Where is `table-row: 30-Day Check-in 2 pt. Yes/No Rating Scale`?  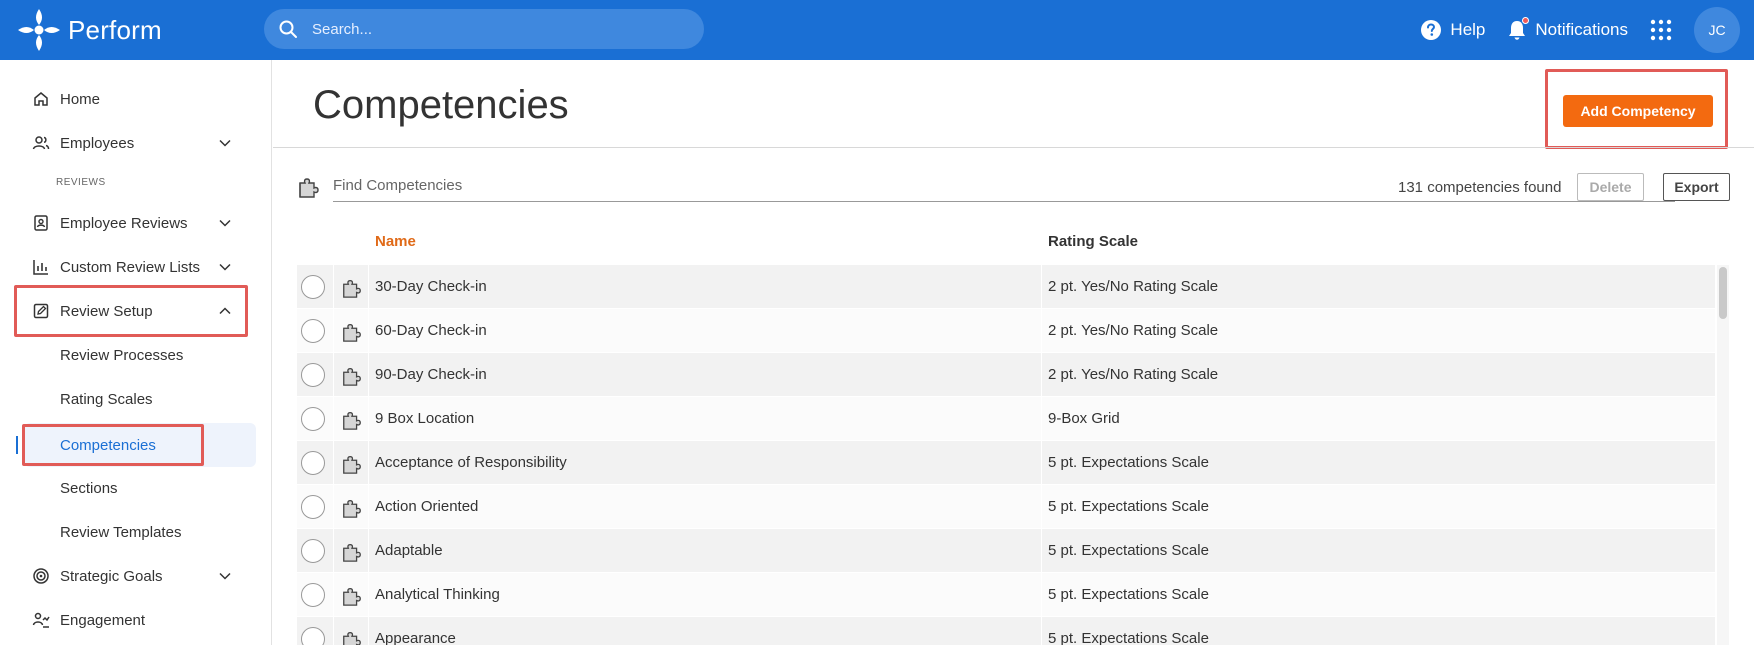 table-row: 30-Day Check-in 2 pt. Yes/No Rating Scale is located at coordinates (1006, 287).